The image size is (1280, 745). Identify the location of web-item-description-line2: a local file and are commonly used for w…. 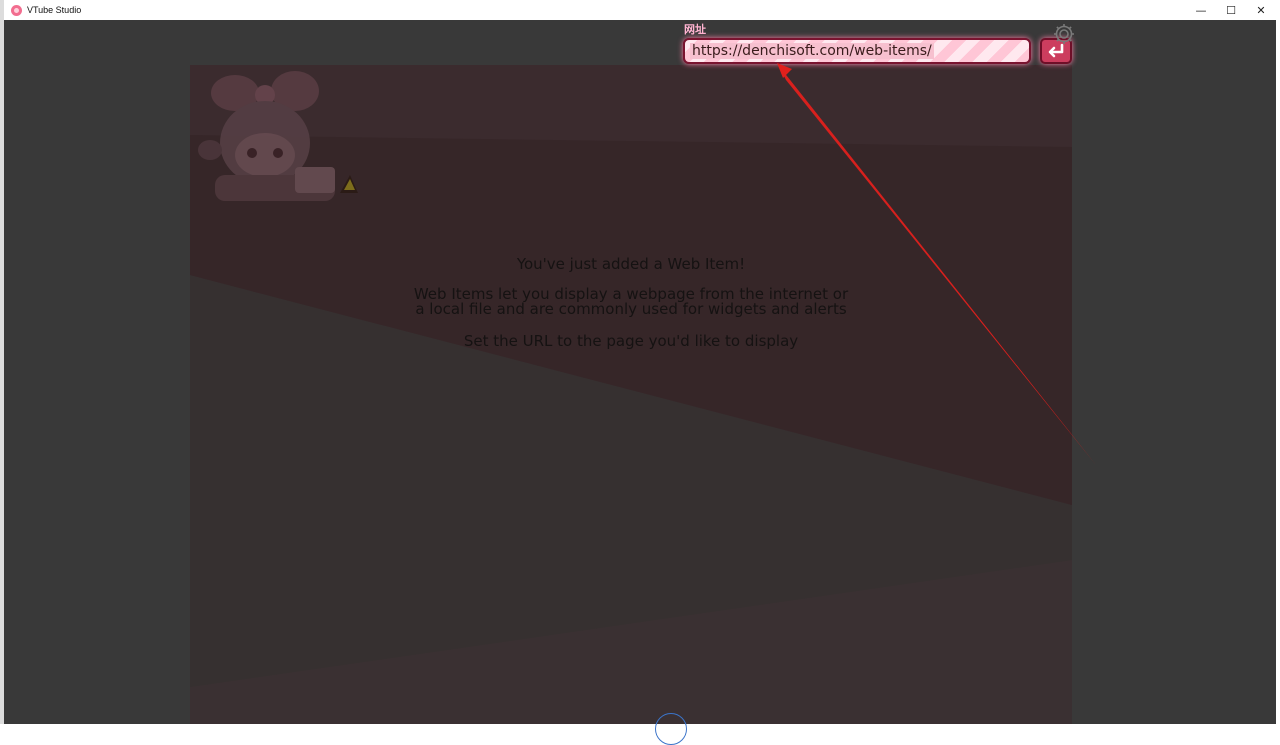
(631, 309).